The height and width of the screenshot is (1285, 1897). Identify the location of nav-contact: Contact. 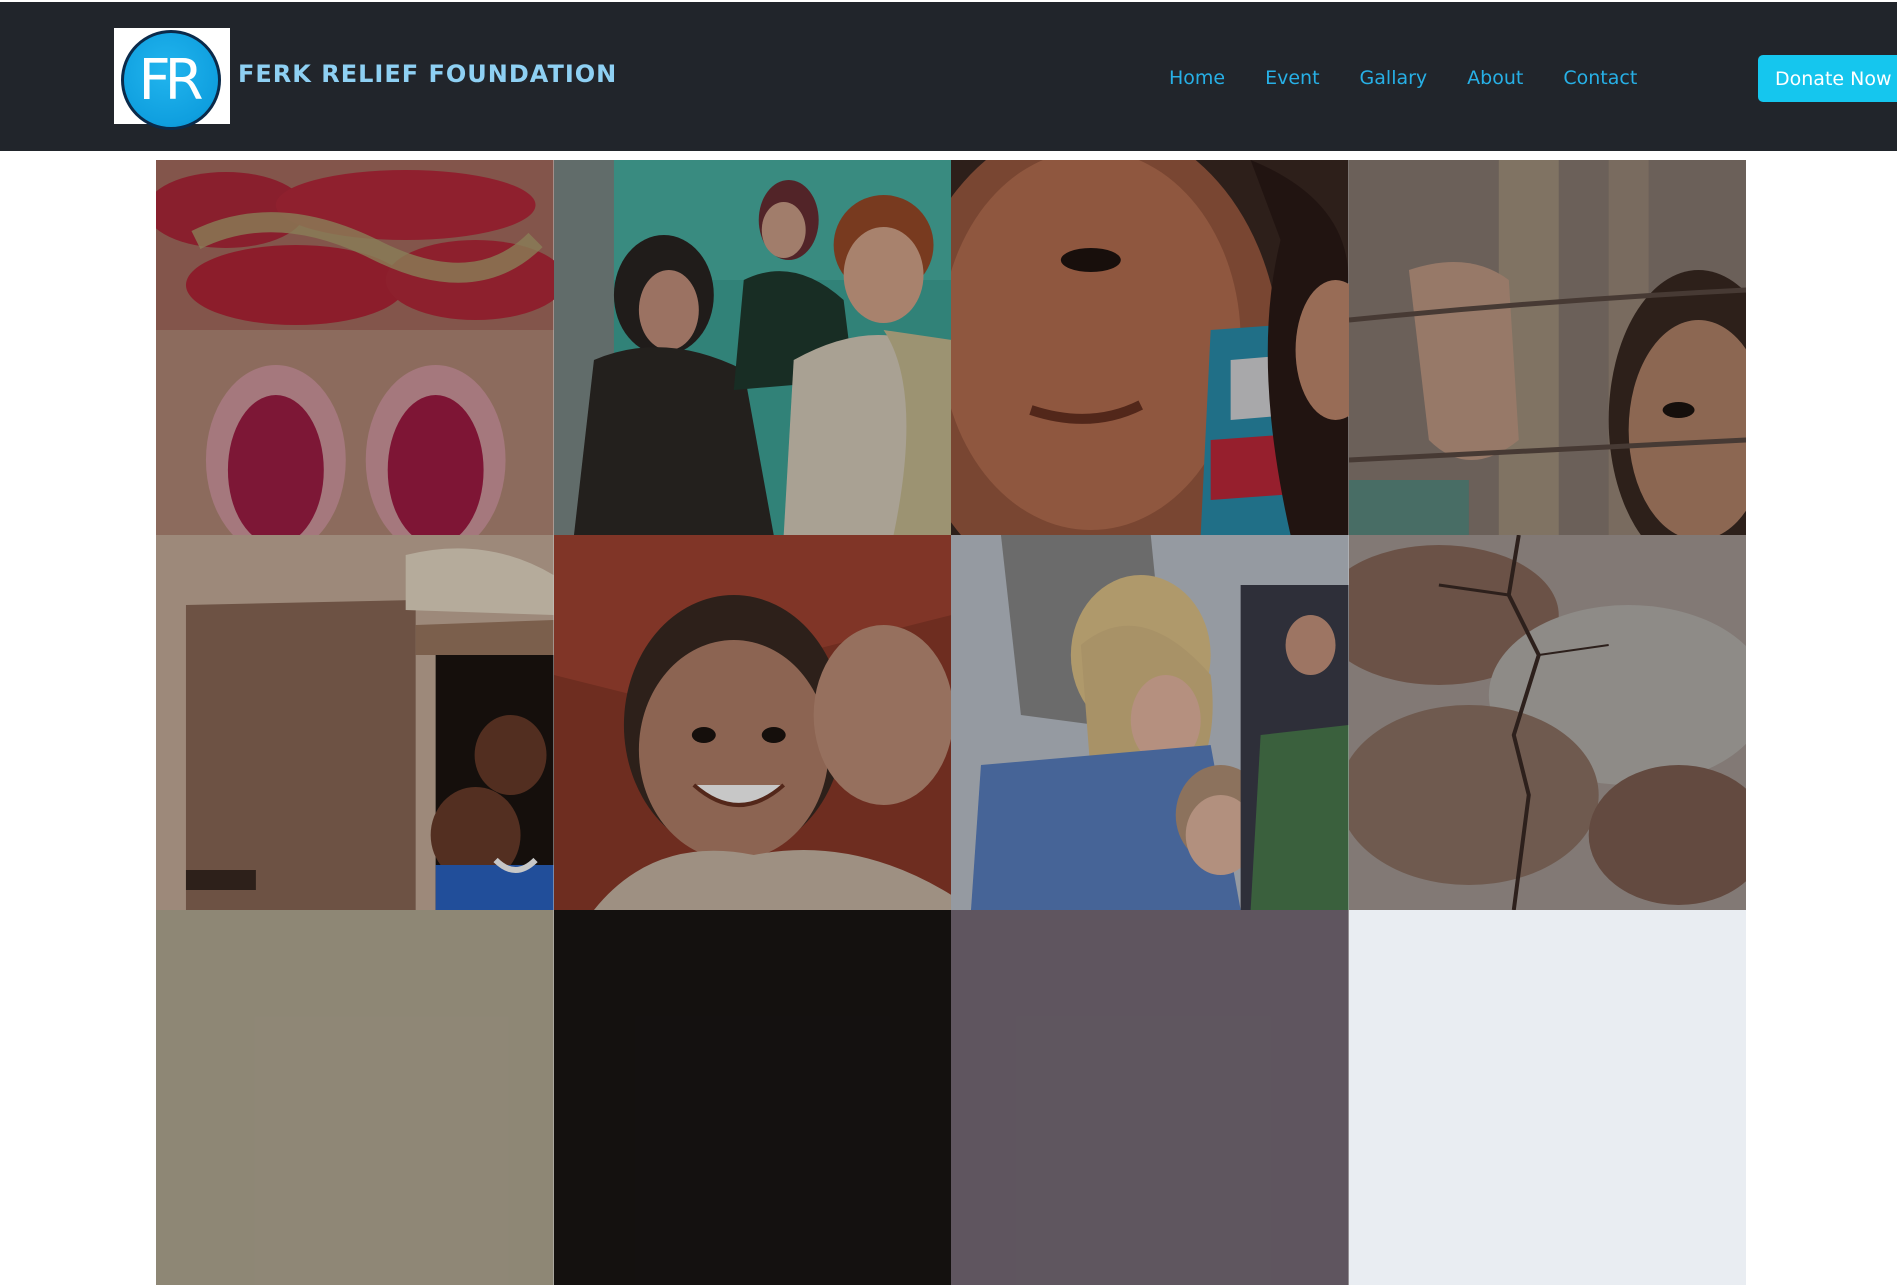
(1600, 78).